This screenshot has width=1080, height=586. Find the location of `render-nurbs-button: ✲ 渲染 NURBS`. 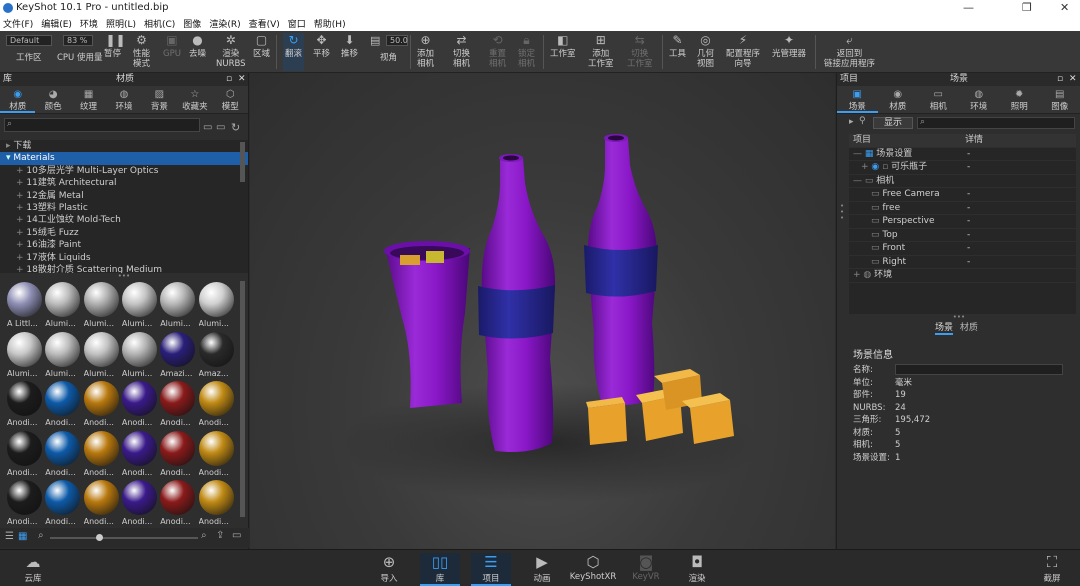

render-nurbs-button: ✲ 渲染 NURBS is located at coordinates (231, 51).